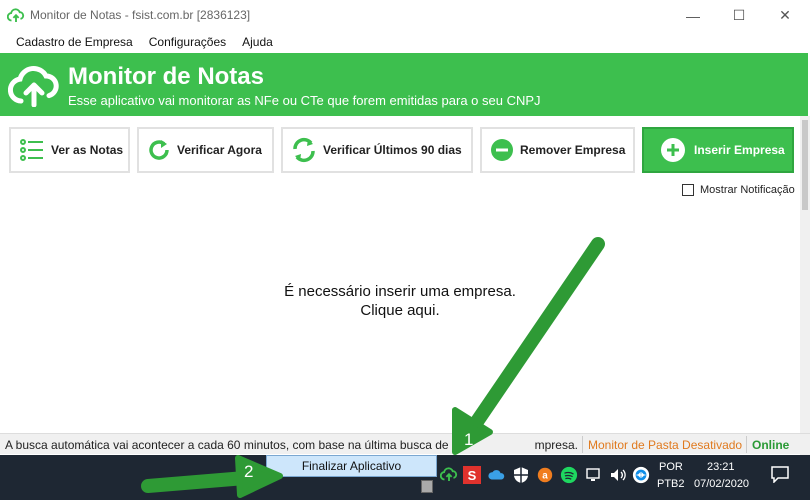 This screenshot has height=500, width=810. I want to click on annotation-number-1: 1, so click(469, 439).